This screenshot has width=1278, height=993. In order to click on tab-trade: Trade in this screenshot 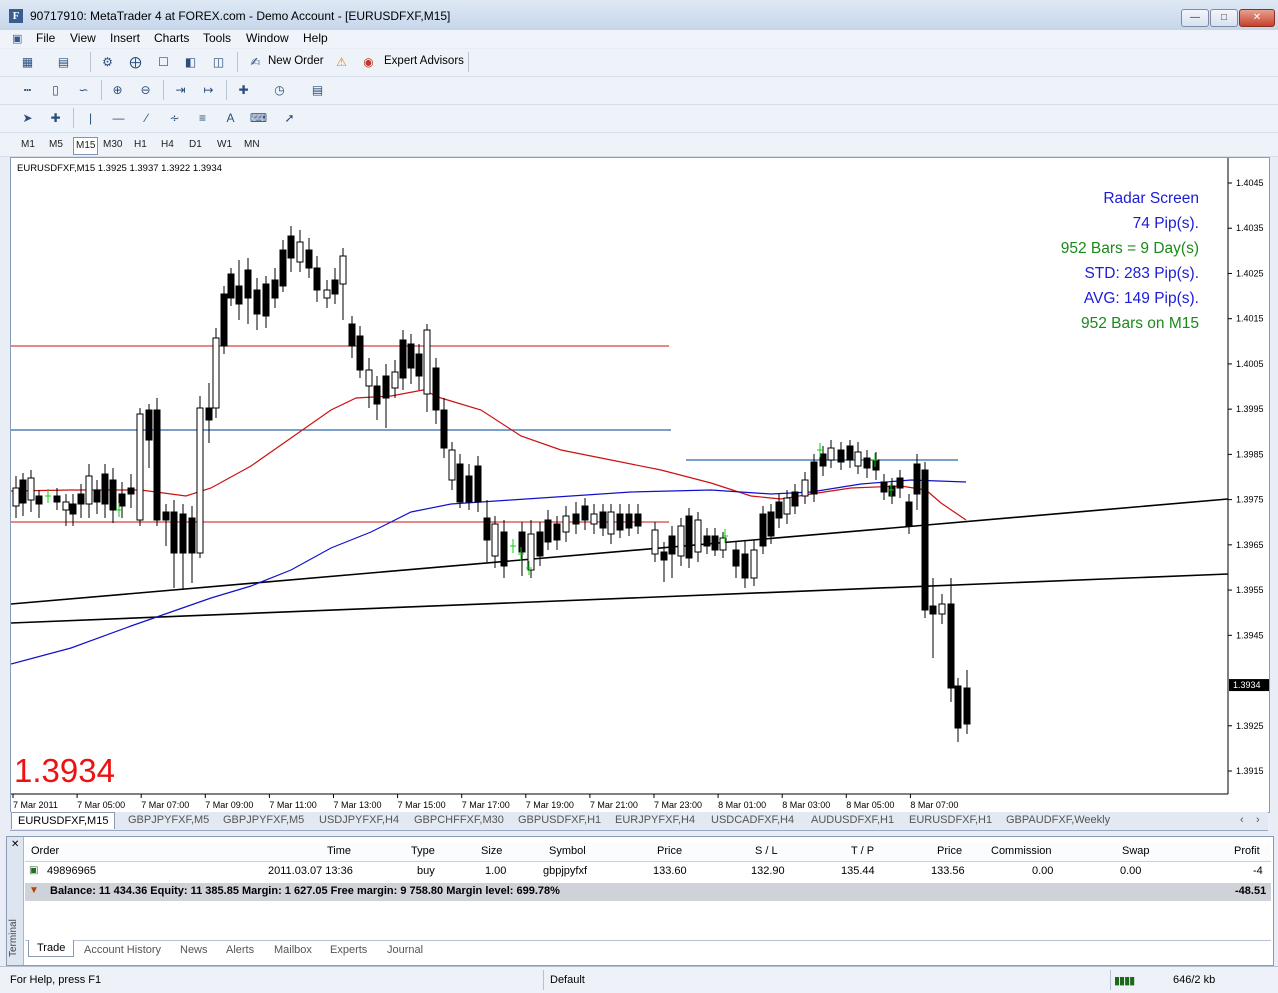, I will do `click(51, 948)`.